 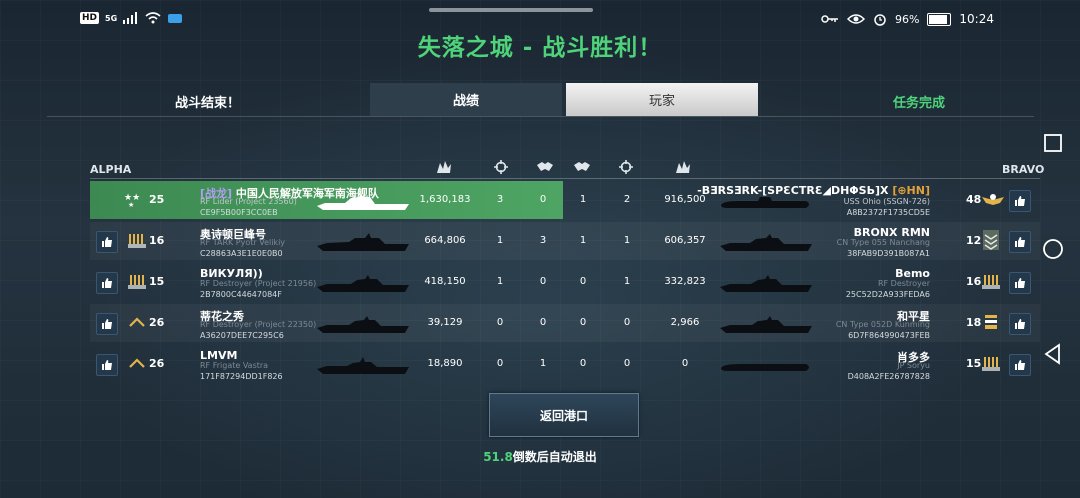 What do you see at coordinates (241, 376) in the screenshot?
I see `player-id: 171F87294DD1F826` at bounding box center [241, 376].